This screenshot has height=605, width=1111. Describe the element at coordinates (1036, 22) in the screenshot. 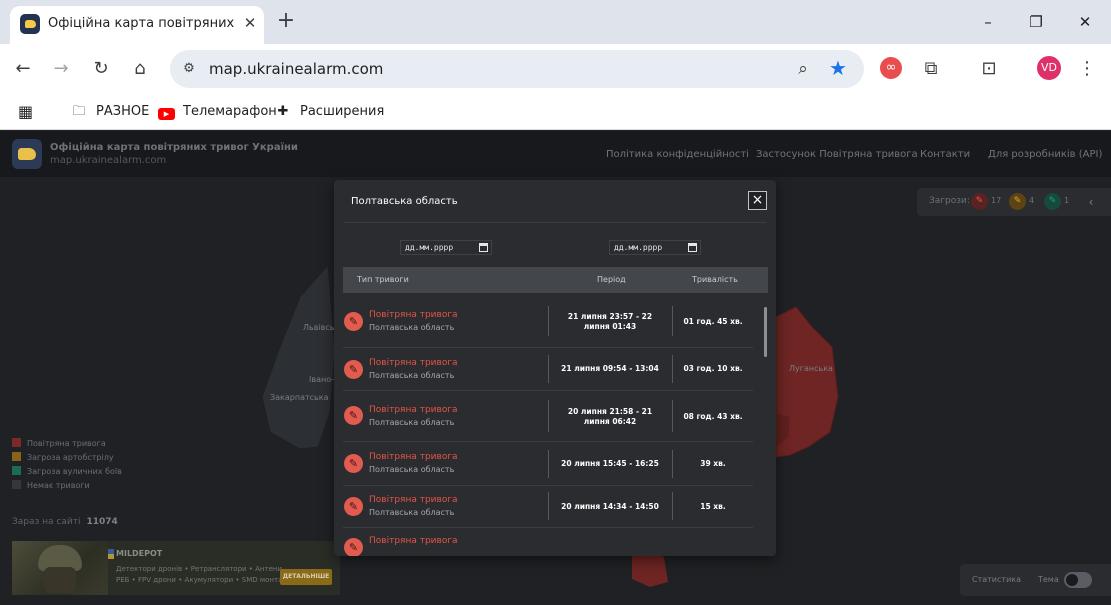

I see `restore-icon: ❐` at that location.